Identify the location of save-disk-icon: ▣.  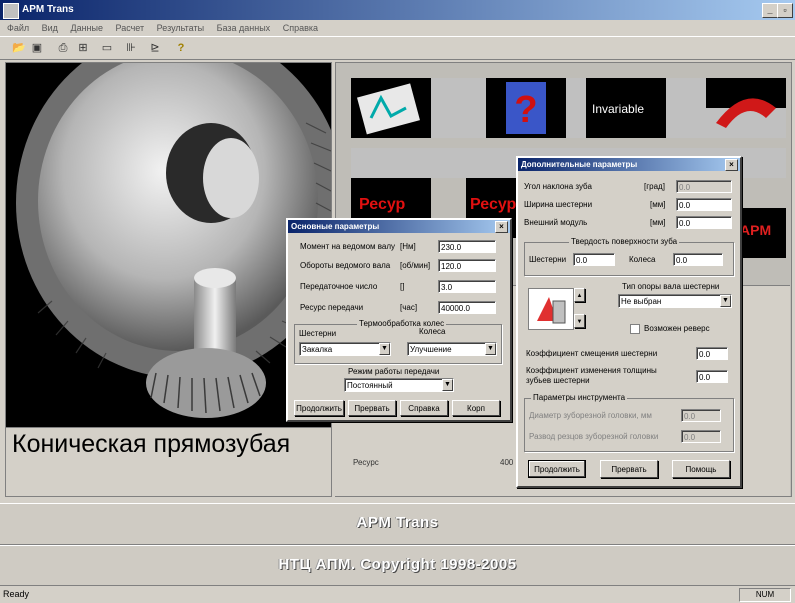
(37, 48).